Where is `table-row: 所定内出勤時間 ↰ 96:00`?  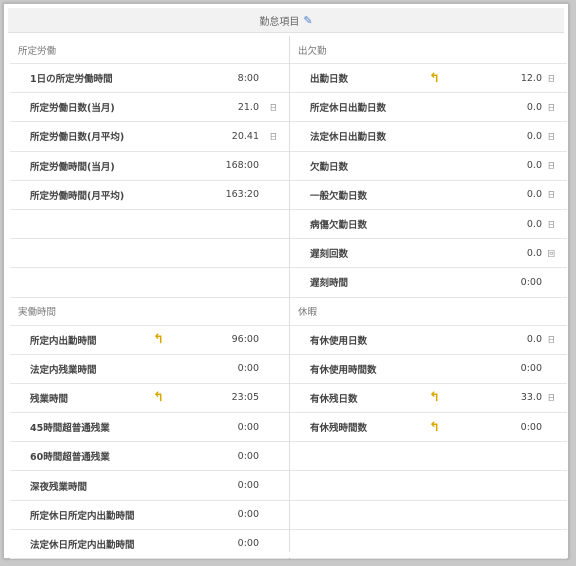 table-row: 所定内出勤時間 ↰ 96:00 is located at coordinates (149, 340).